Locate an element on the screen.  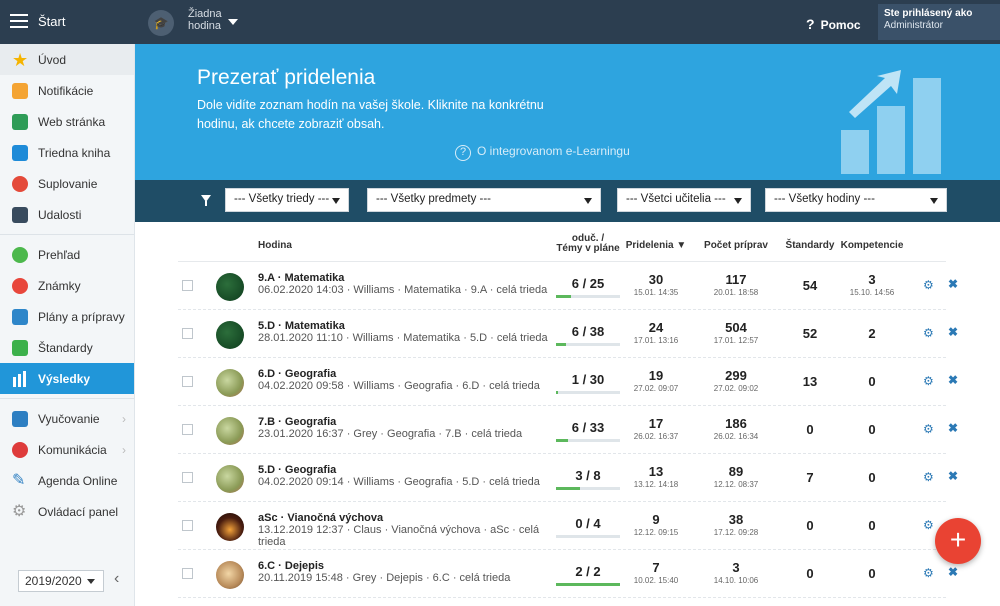
standards-count: 13 is located at coordinates (810, 381).